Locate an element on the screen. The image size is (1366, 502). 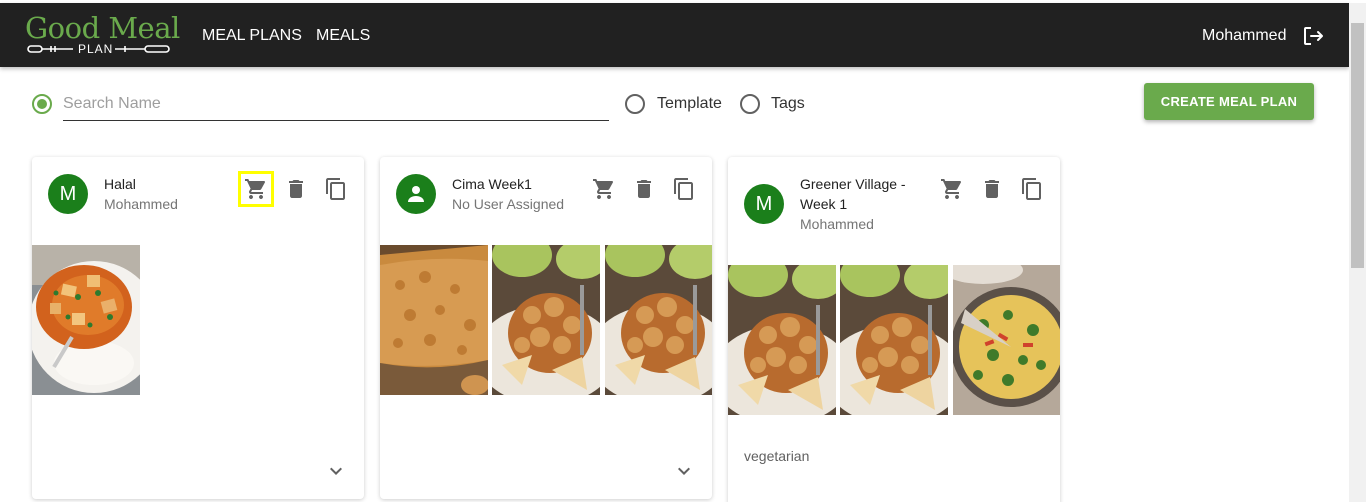
user-name: Mohammed is located at coordinates (1244, 36).